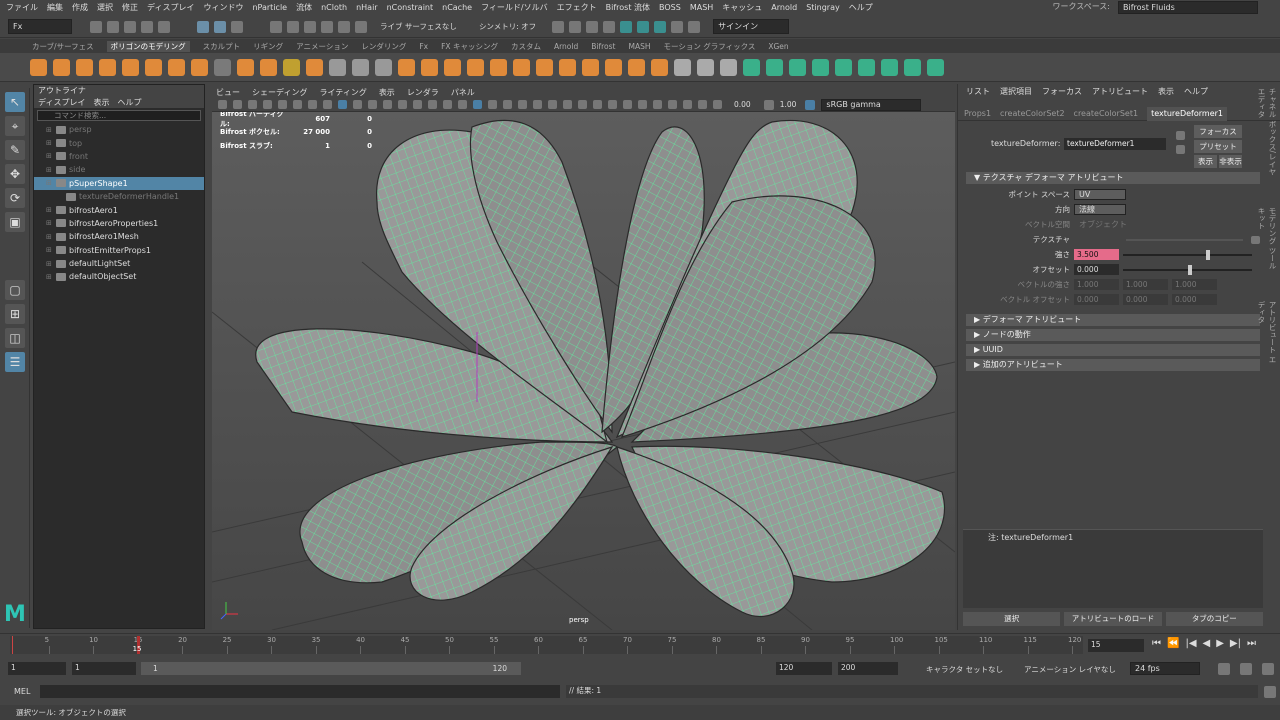 Image resolution: width=1280 pixels, height=720 pixels. What do you see at coordinates (383, 46) in the screenshot?
I see `shelf-tab: レンダリング` at bounding box center [383, 46].